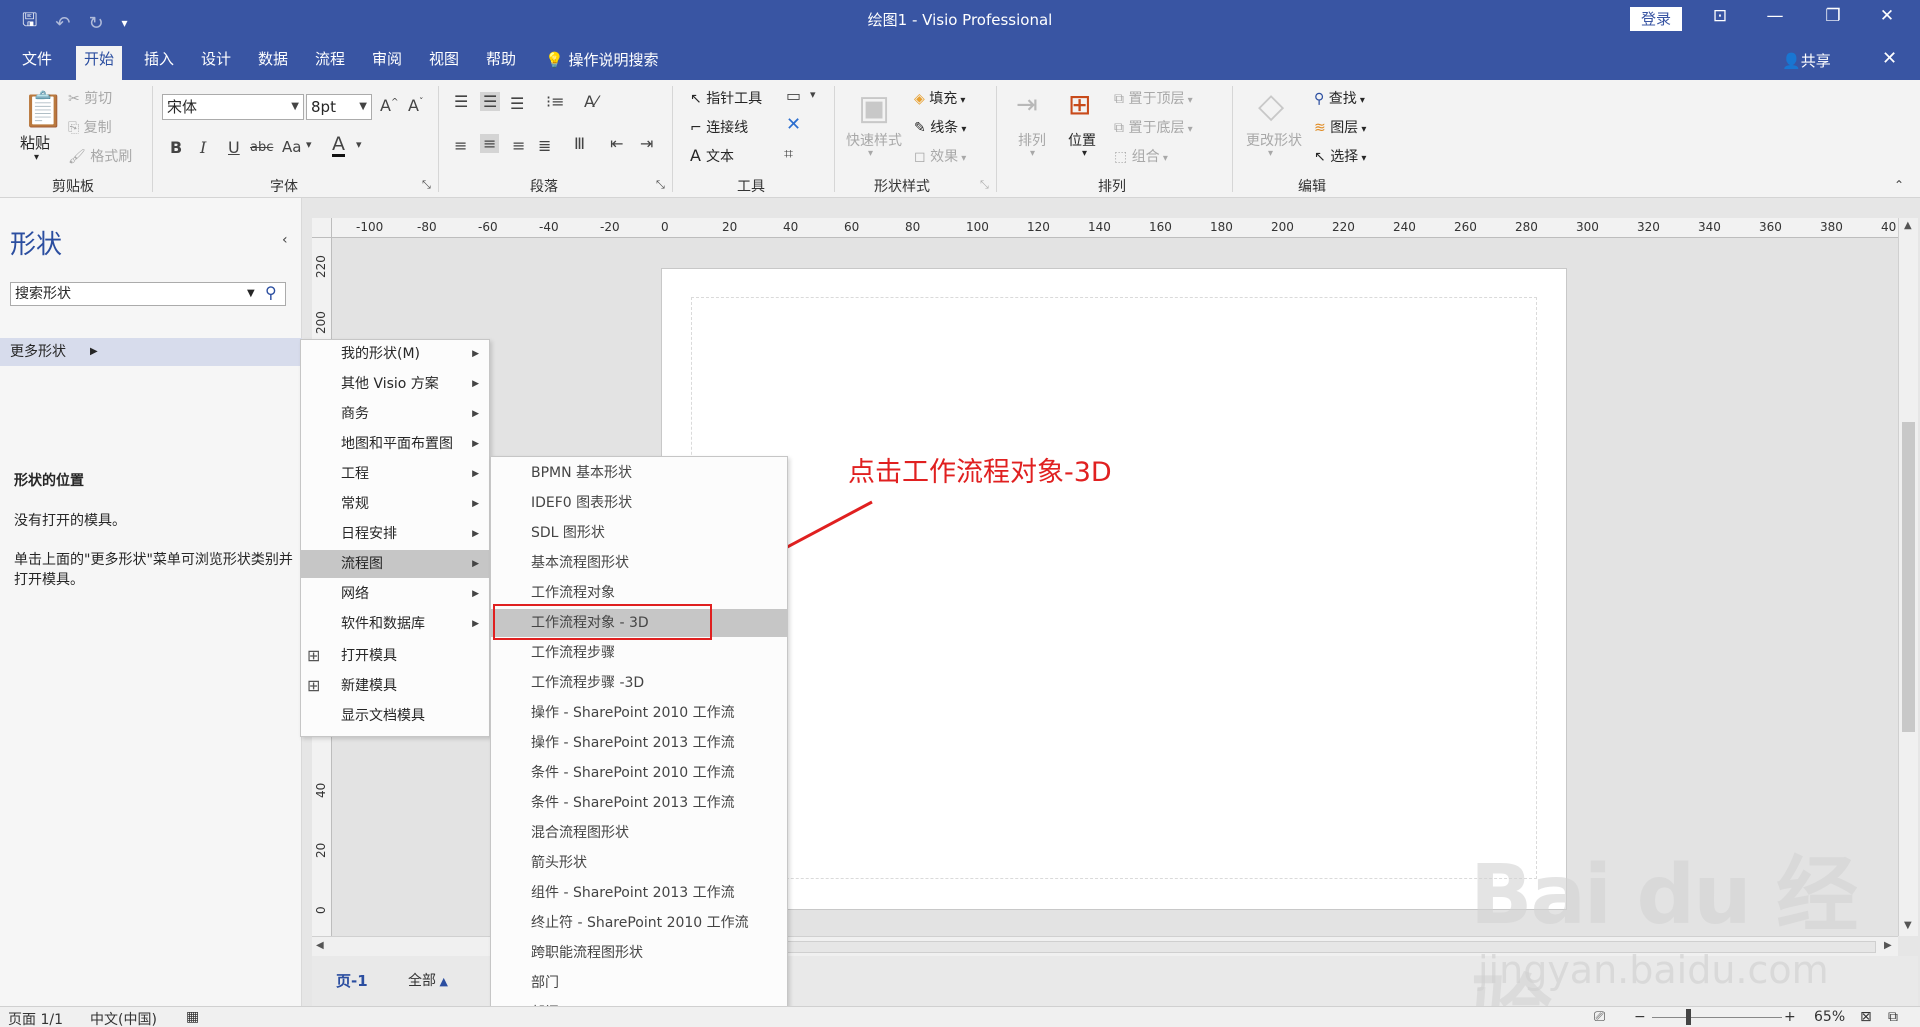  I want to click on language-status: 中文(中国), so click(123, 1018).